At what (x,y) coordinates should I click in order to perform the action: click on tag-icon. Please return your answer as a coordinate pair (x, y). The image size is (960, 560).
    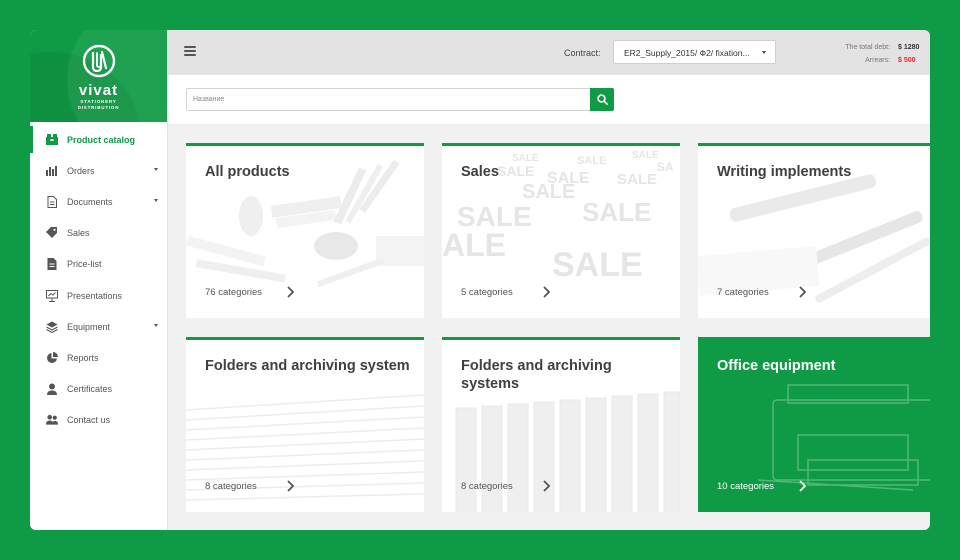
    Looking at the image, I should click on (52, 233).